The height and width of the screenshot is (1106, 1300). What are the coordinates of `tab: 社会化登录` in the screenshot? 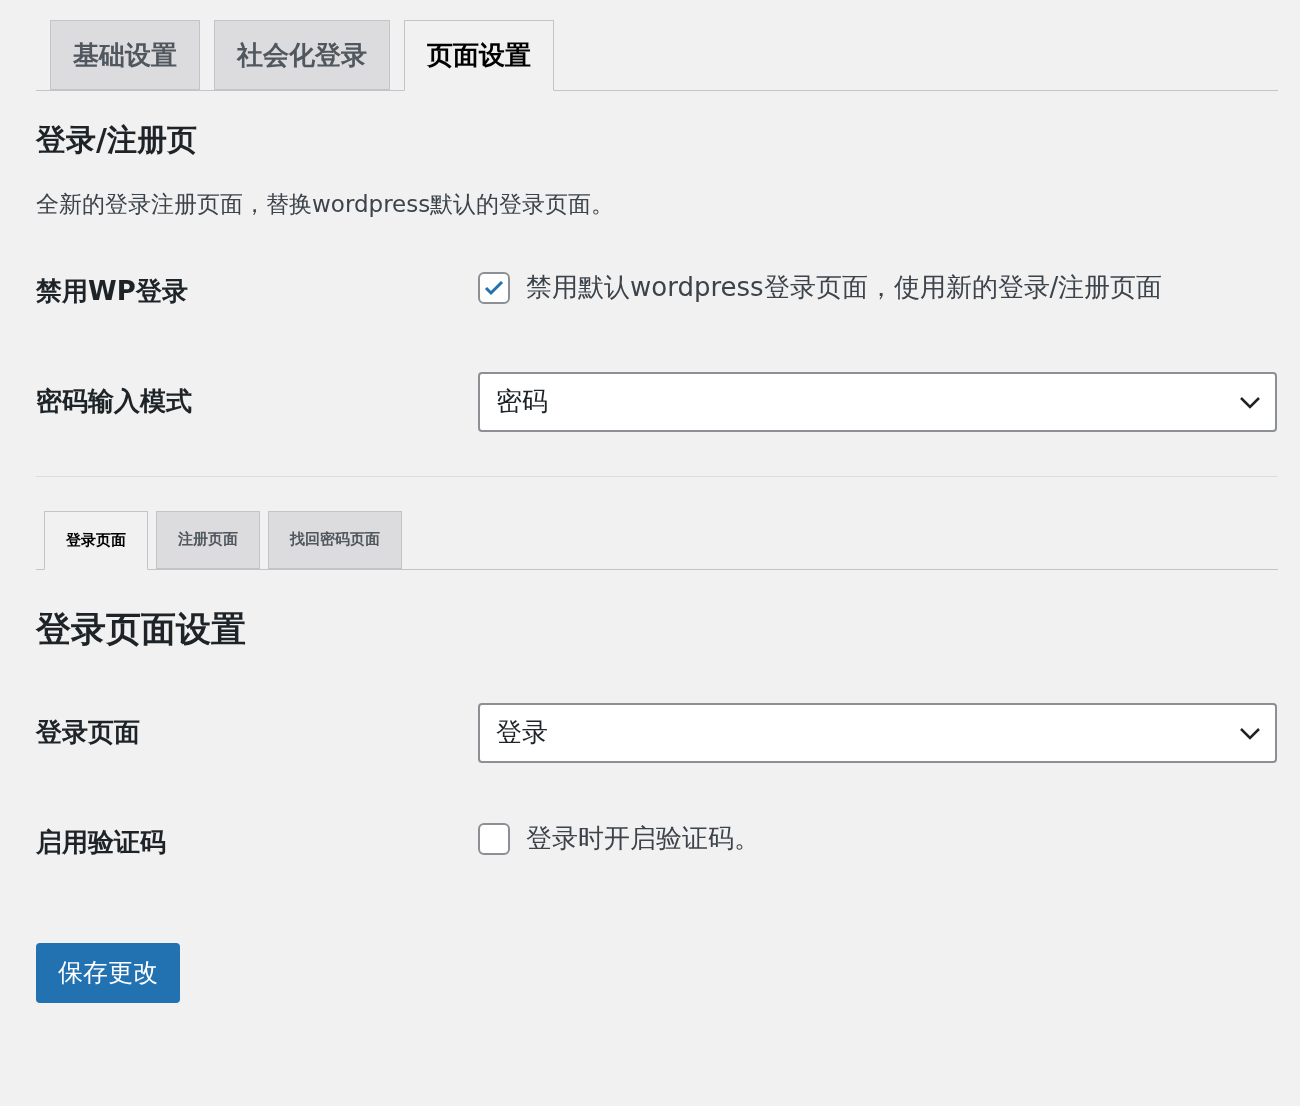 It's located at (302, 55).